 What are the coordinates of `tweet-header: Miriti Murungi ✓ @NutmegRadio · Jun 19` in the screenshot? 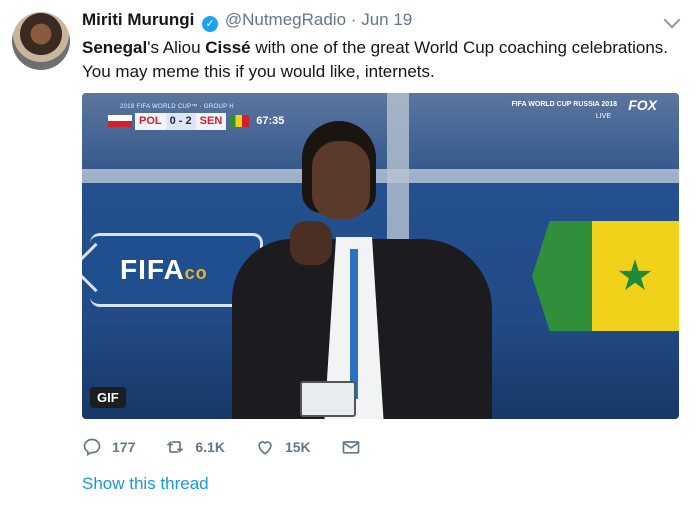 It's located at (247, 21).